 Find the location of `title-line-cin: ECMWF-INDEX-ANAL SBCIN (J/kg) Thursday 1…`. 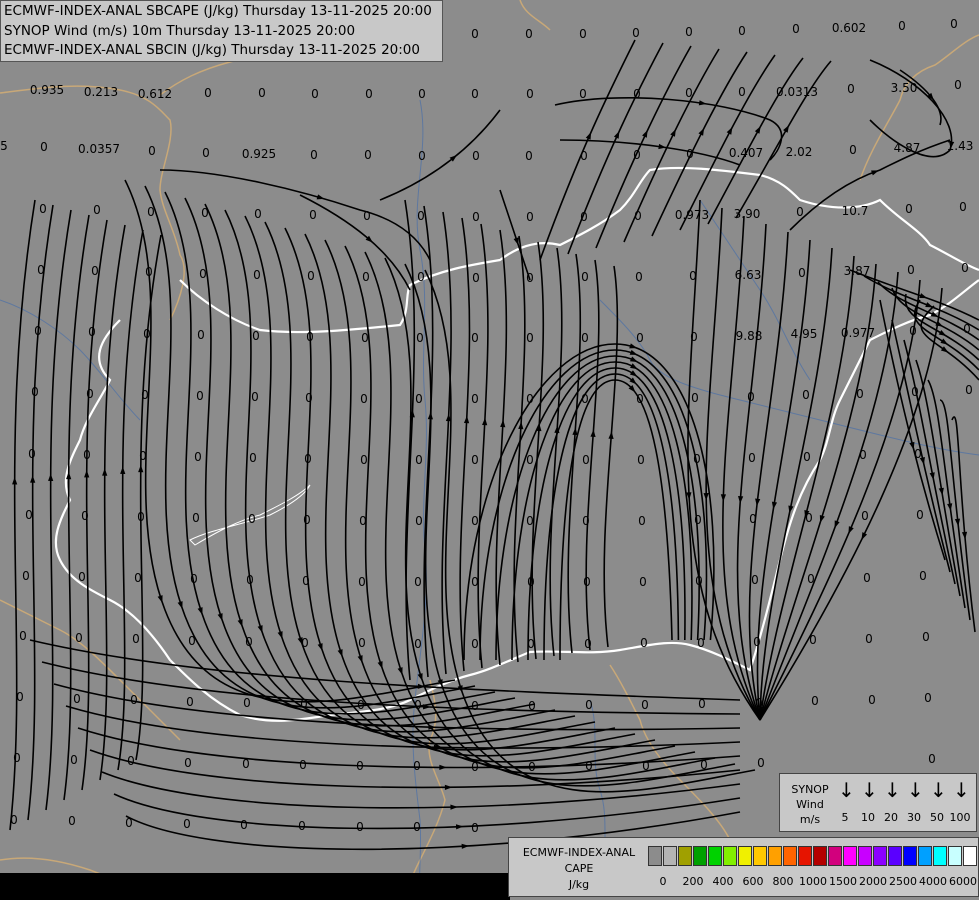

title-line-cin: ECMWF-INDEX-ANAL SBCIN (J/kg) Thursday 1… is located at coordinates (212, 50).